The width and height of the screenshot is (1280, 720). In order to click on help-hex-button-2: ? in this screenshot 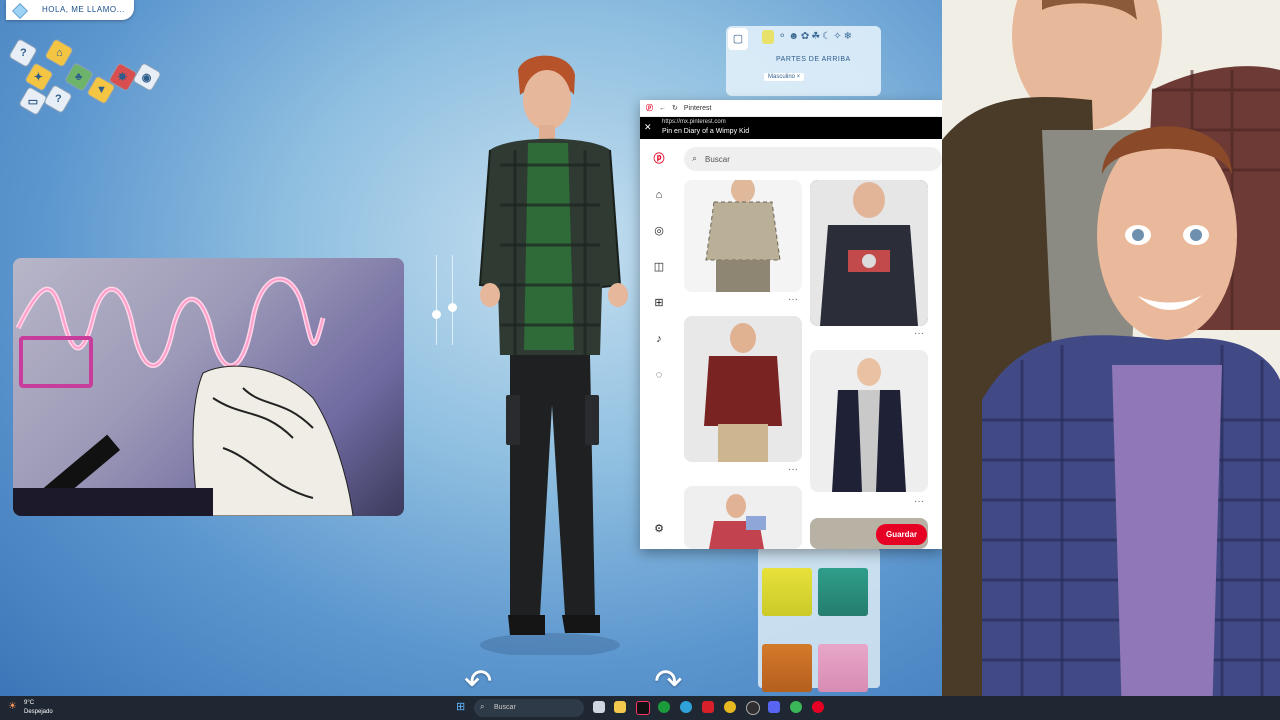, I will do `click(58, 99)`.